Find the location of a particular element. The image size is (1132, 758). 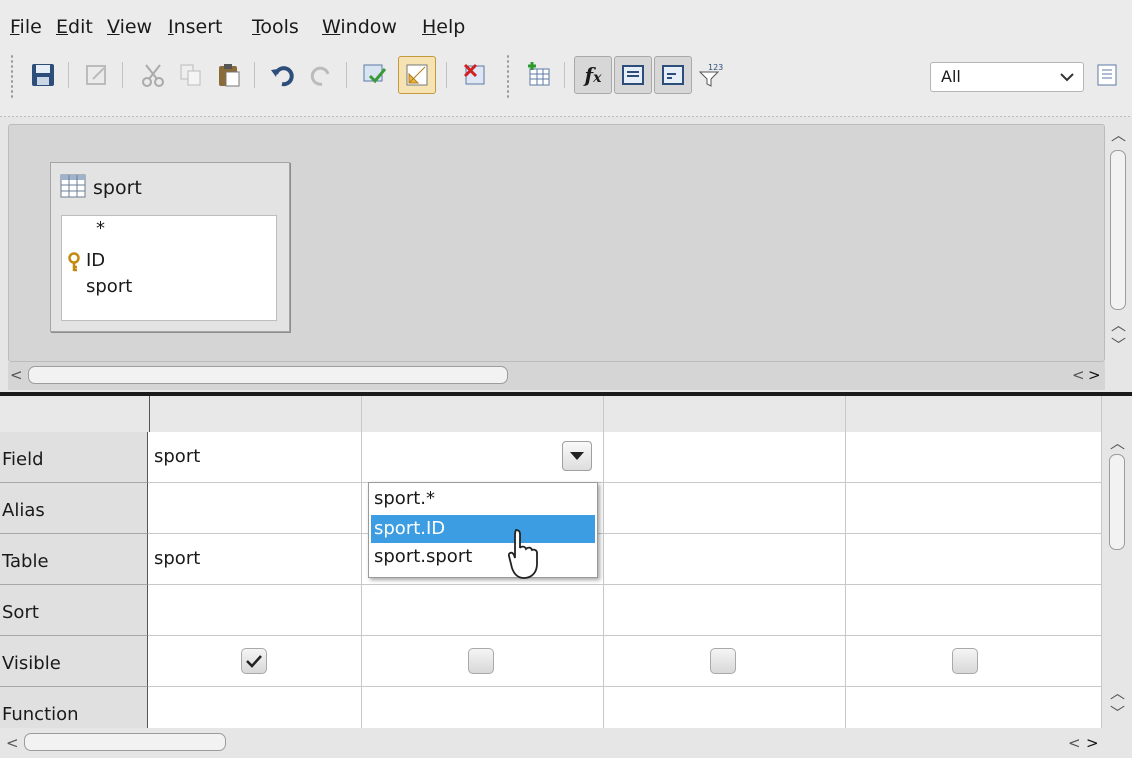

hand-pointer-icon is located at coordinates (523, 554).